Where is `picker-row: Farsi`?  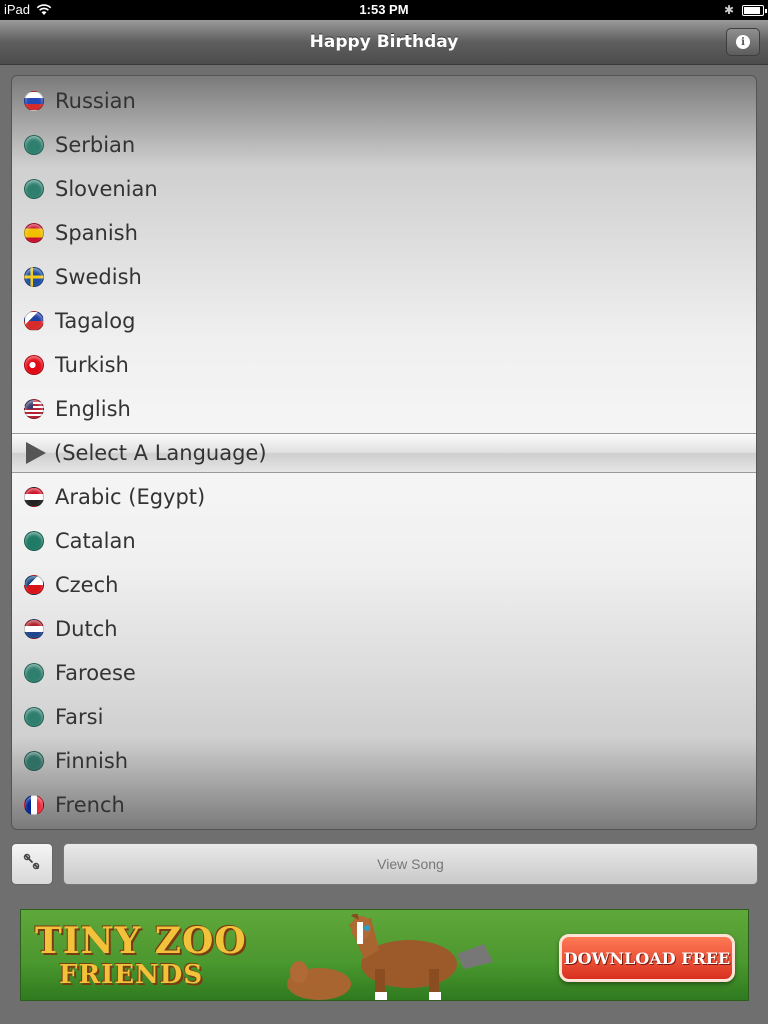 picker-row: Farsi is located at coordinates (384, 717).